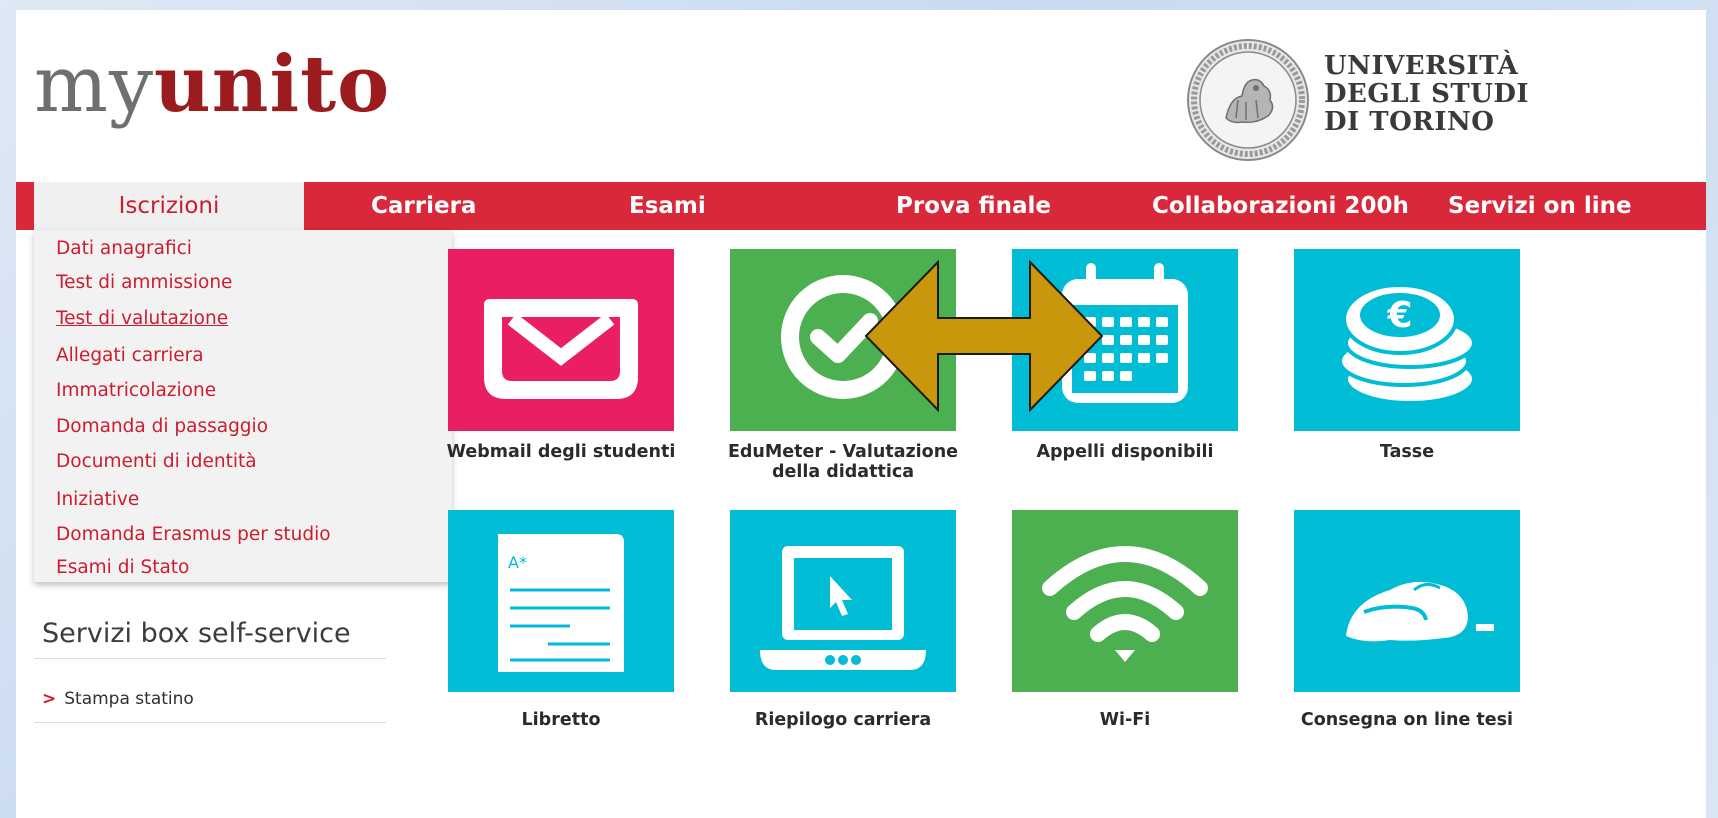  I want to click on nav-esami: Esami, so click(667, 206).